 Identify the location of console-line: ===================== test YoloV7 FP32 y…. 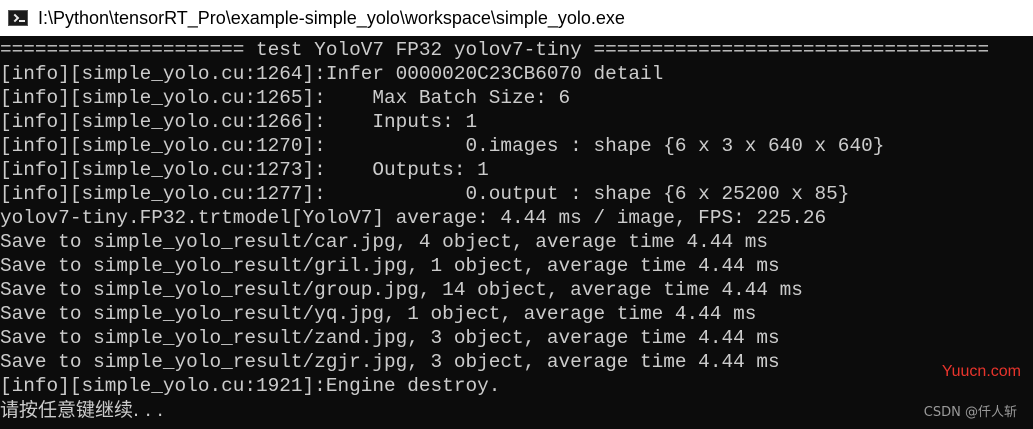
(495, 50).